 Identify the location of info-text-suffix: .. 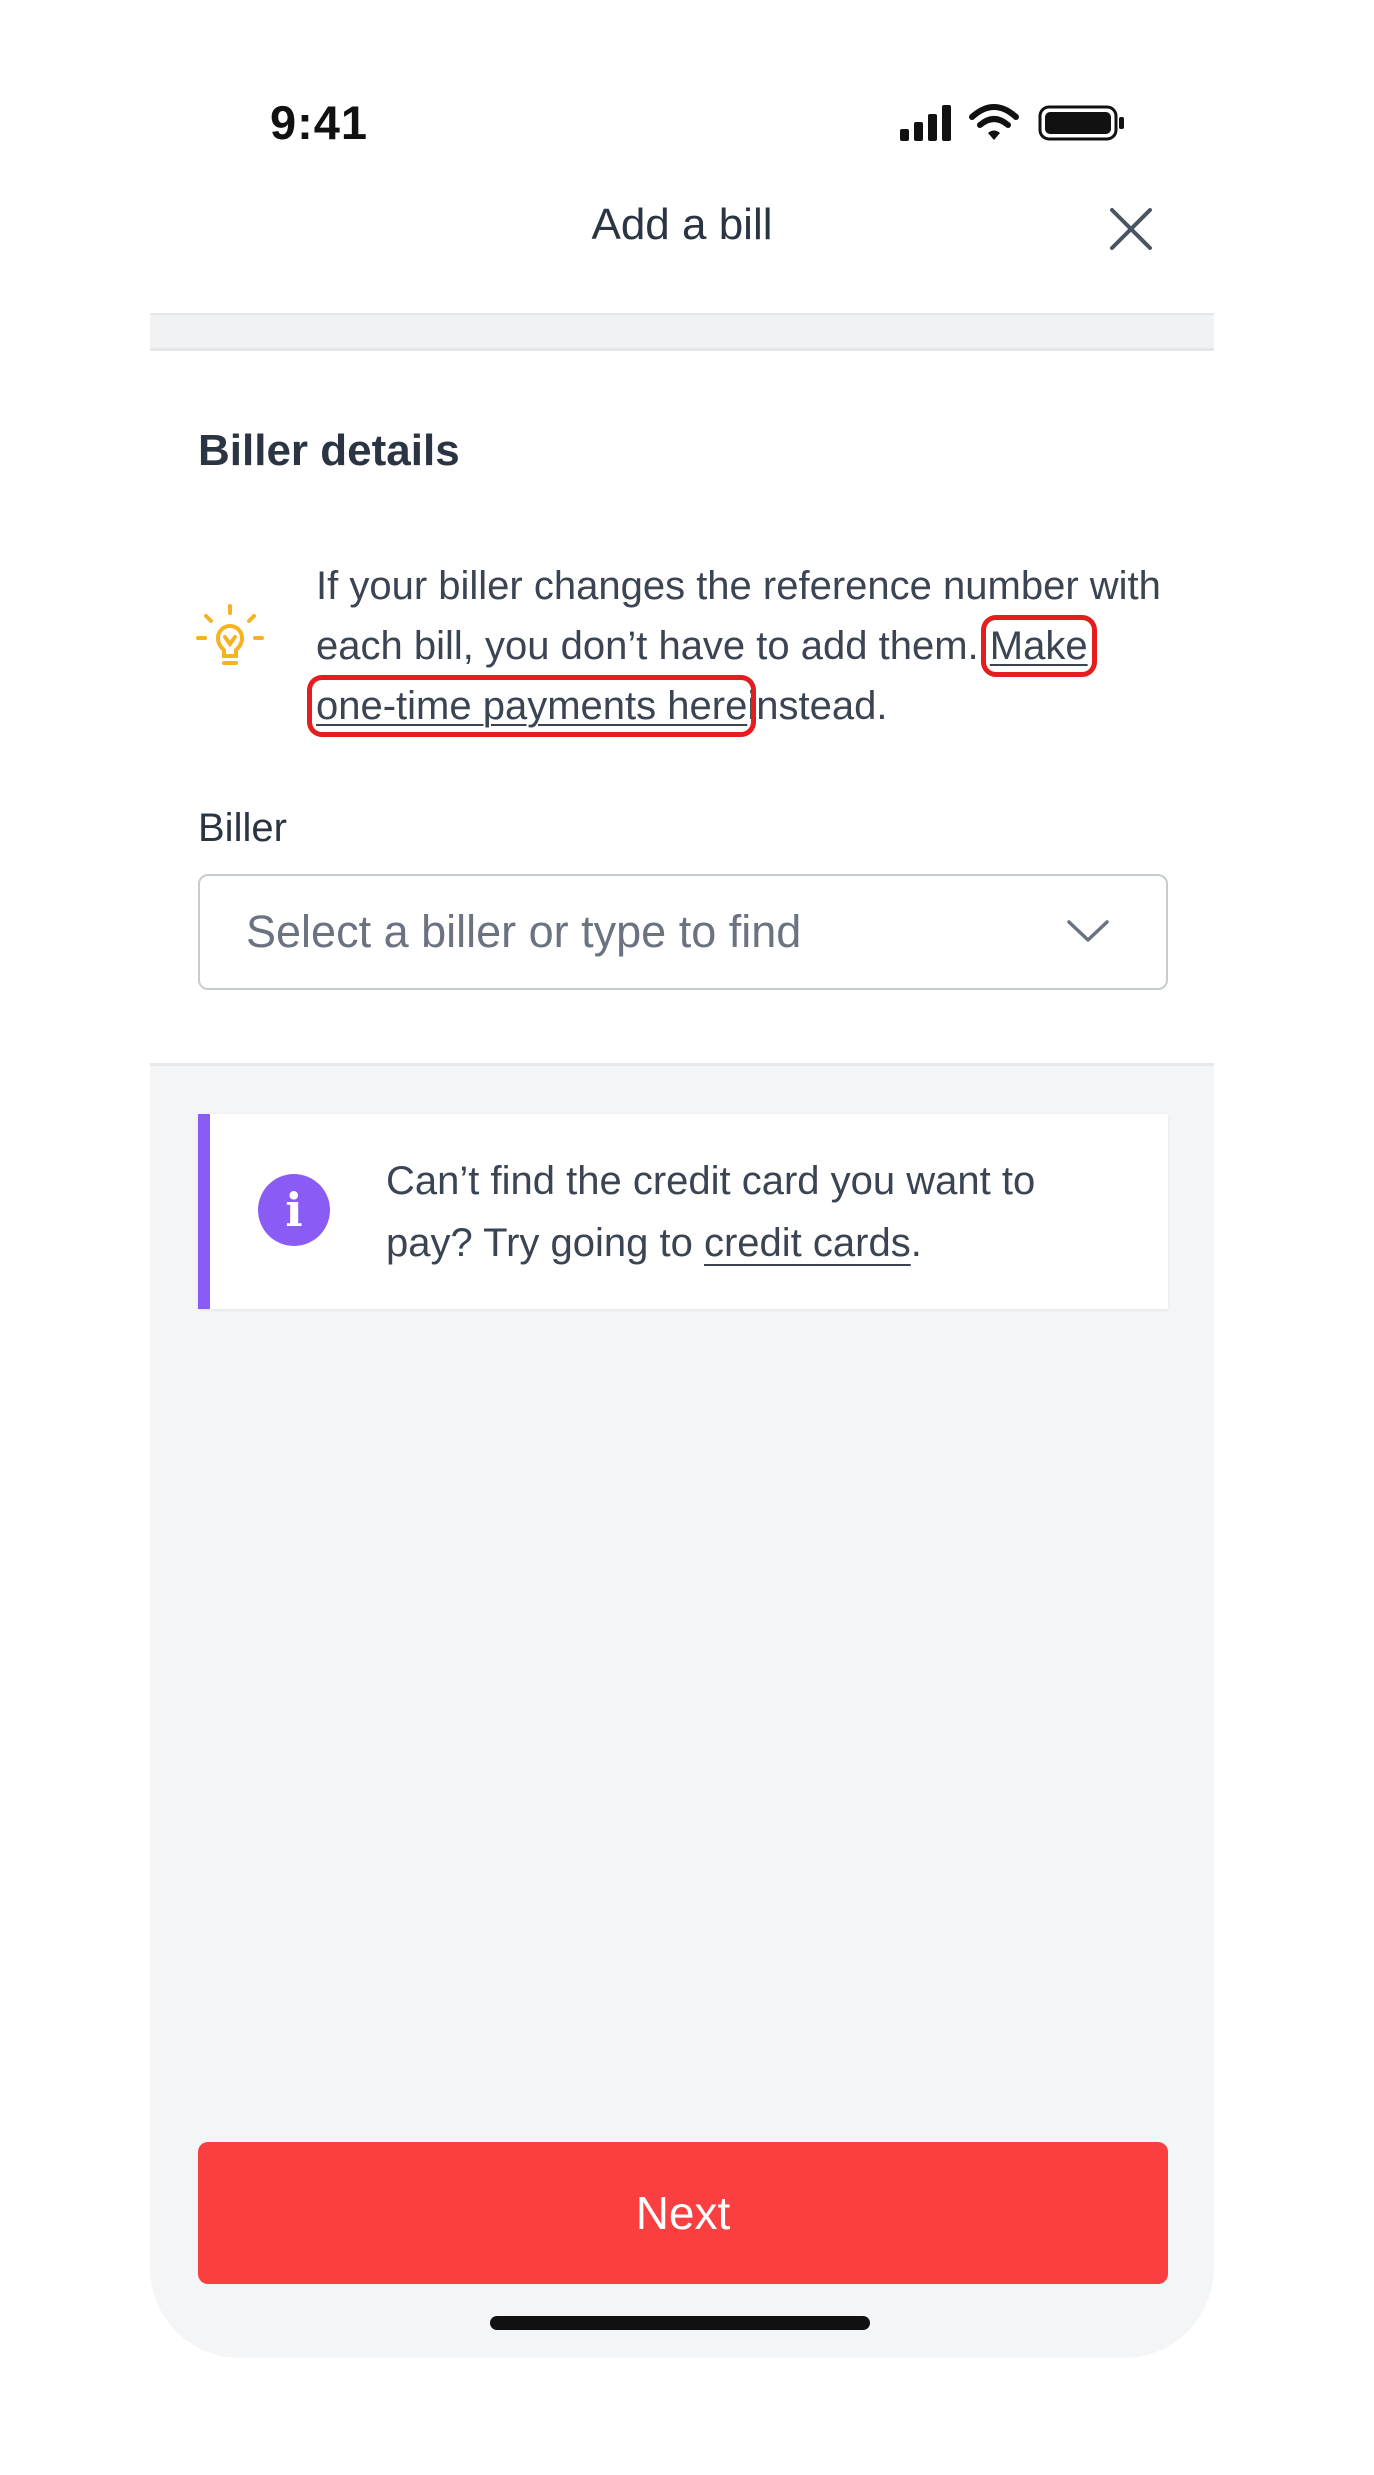
(916, 1243).